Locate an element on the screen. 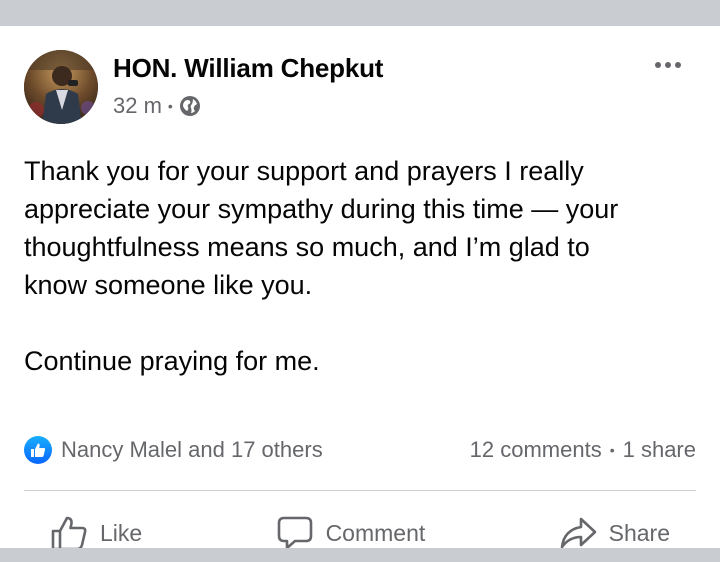 Image resolution: width=720 pixels, height=562 pixels. post-meta: 32 m • is located at coordinates (157, 106).